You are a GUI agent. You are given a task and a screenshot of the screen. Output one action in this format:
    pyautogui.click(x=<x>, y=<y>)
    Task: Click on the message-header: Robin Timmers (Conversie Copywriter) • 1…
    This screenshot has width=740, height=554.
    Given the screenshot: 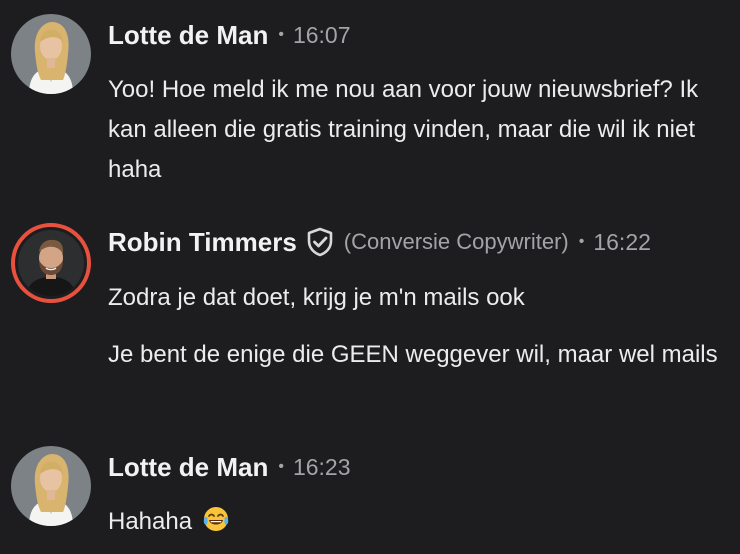 What is the action you would take?
    pyautogui.click(x=379, y=242)
    